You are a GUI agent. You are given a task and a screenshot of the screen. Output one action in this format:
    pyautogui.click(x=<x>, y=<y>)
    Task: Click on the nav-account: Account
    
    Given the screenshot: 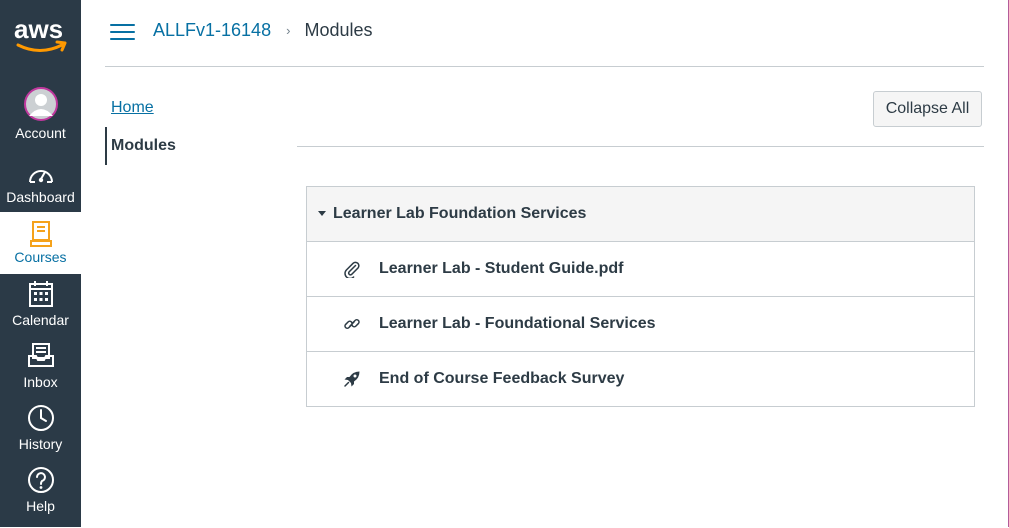 What is the action you would take?
    pyautogui.click(x=40, y=117)
    